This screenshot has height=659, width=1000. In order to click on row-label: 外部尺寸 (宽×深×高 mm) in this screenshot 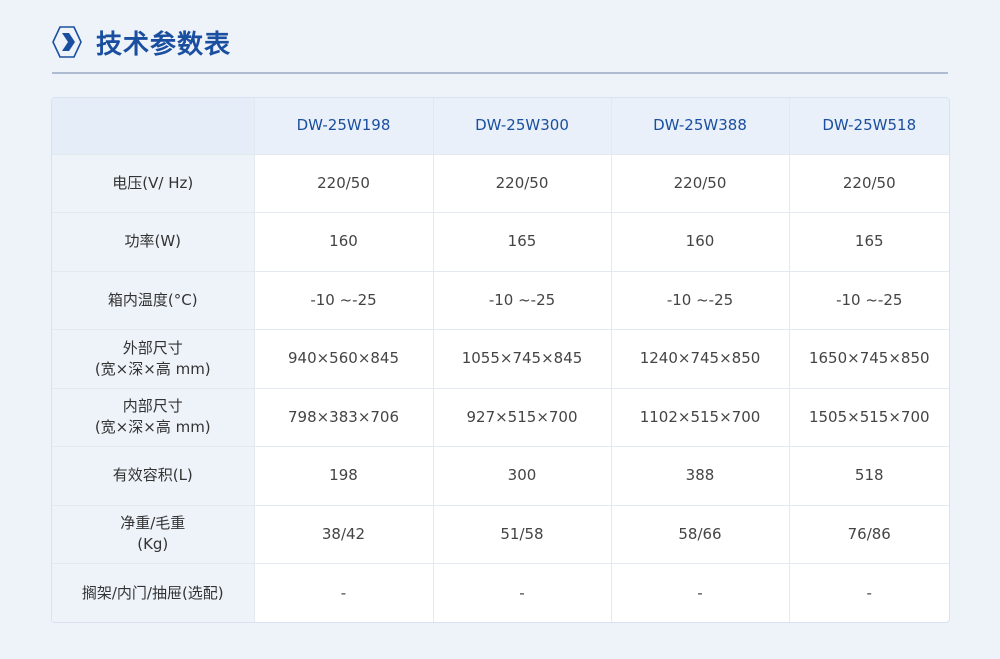, I will do `click(153, 359)`.